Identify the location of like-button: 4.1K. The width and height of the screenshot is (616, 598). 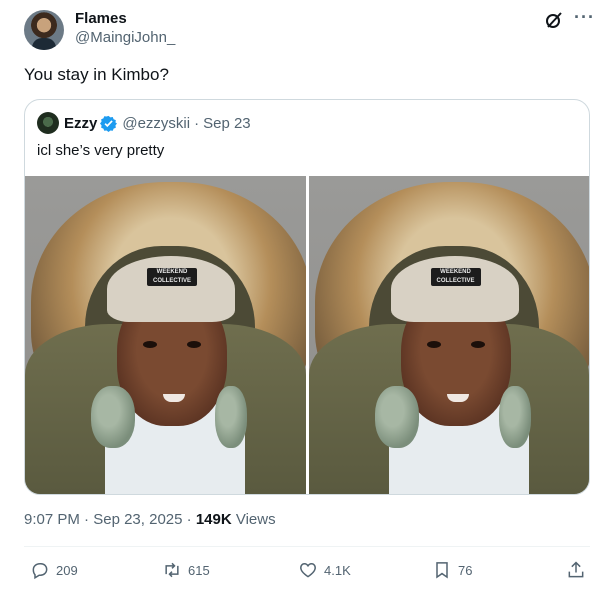
(324, 570).